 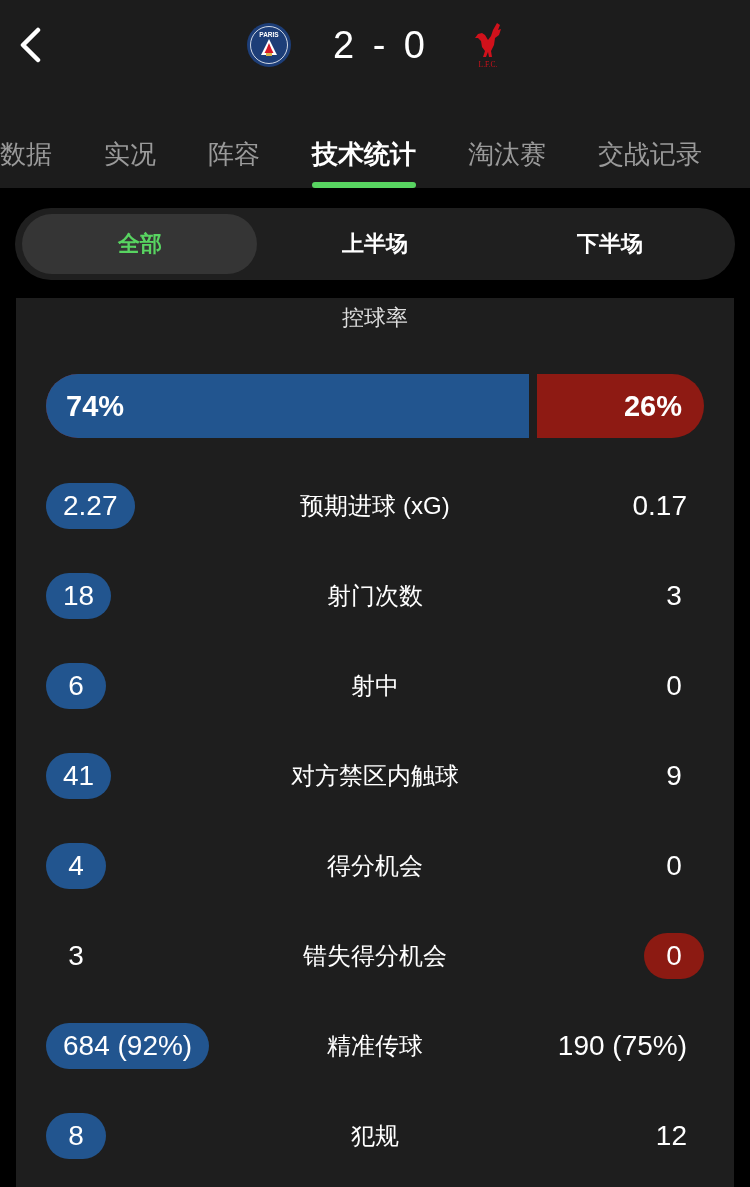 What do you see at coordinates (650, 139) in the screenshot?
I see `tab: 交战记录` at bounding box center [650, 139].